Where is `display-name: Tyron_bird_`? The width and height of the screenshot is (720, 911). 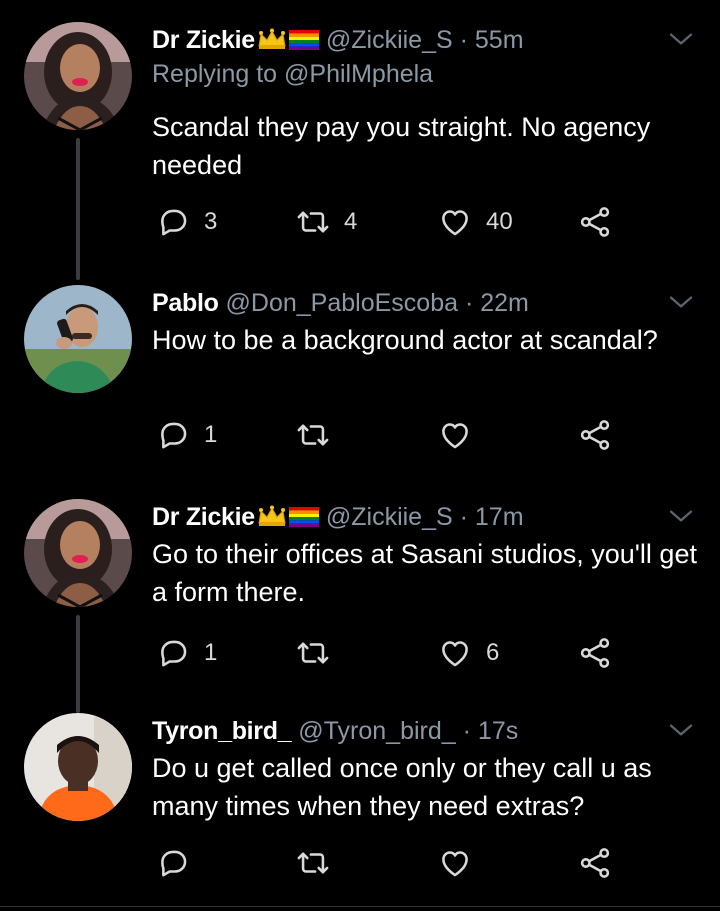
display-name: Tyron_bird_ is located at coordinates (222, 731).